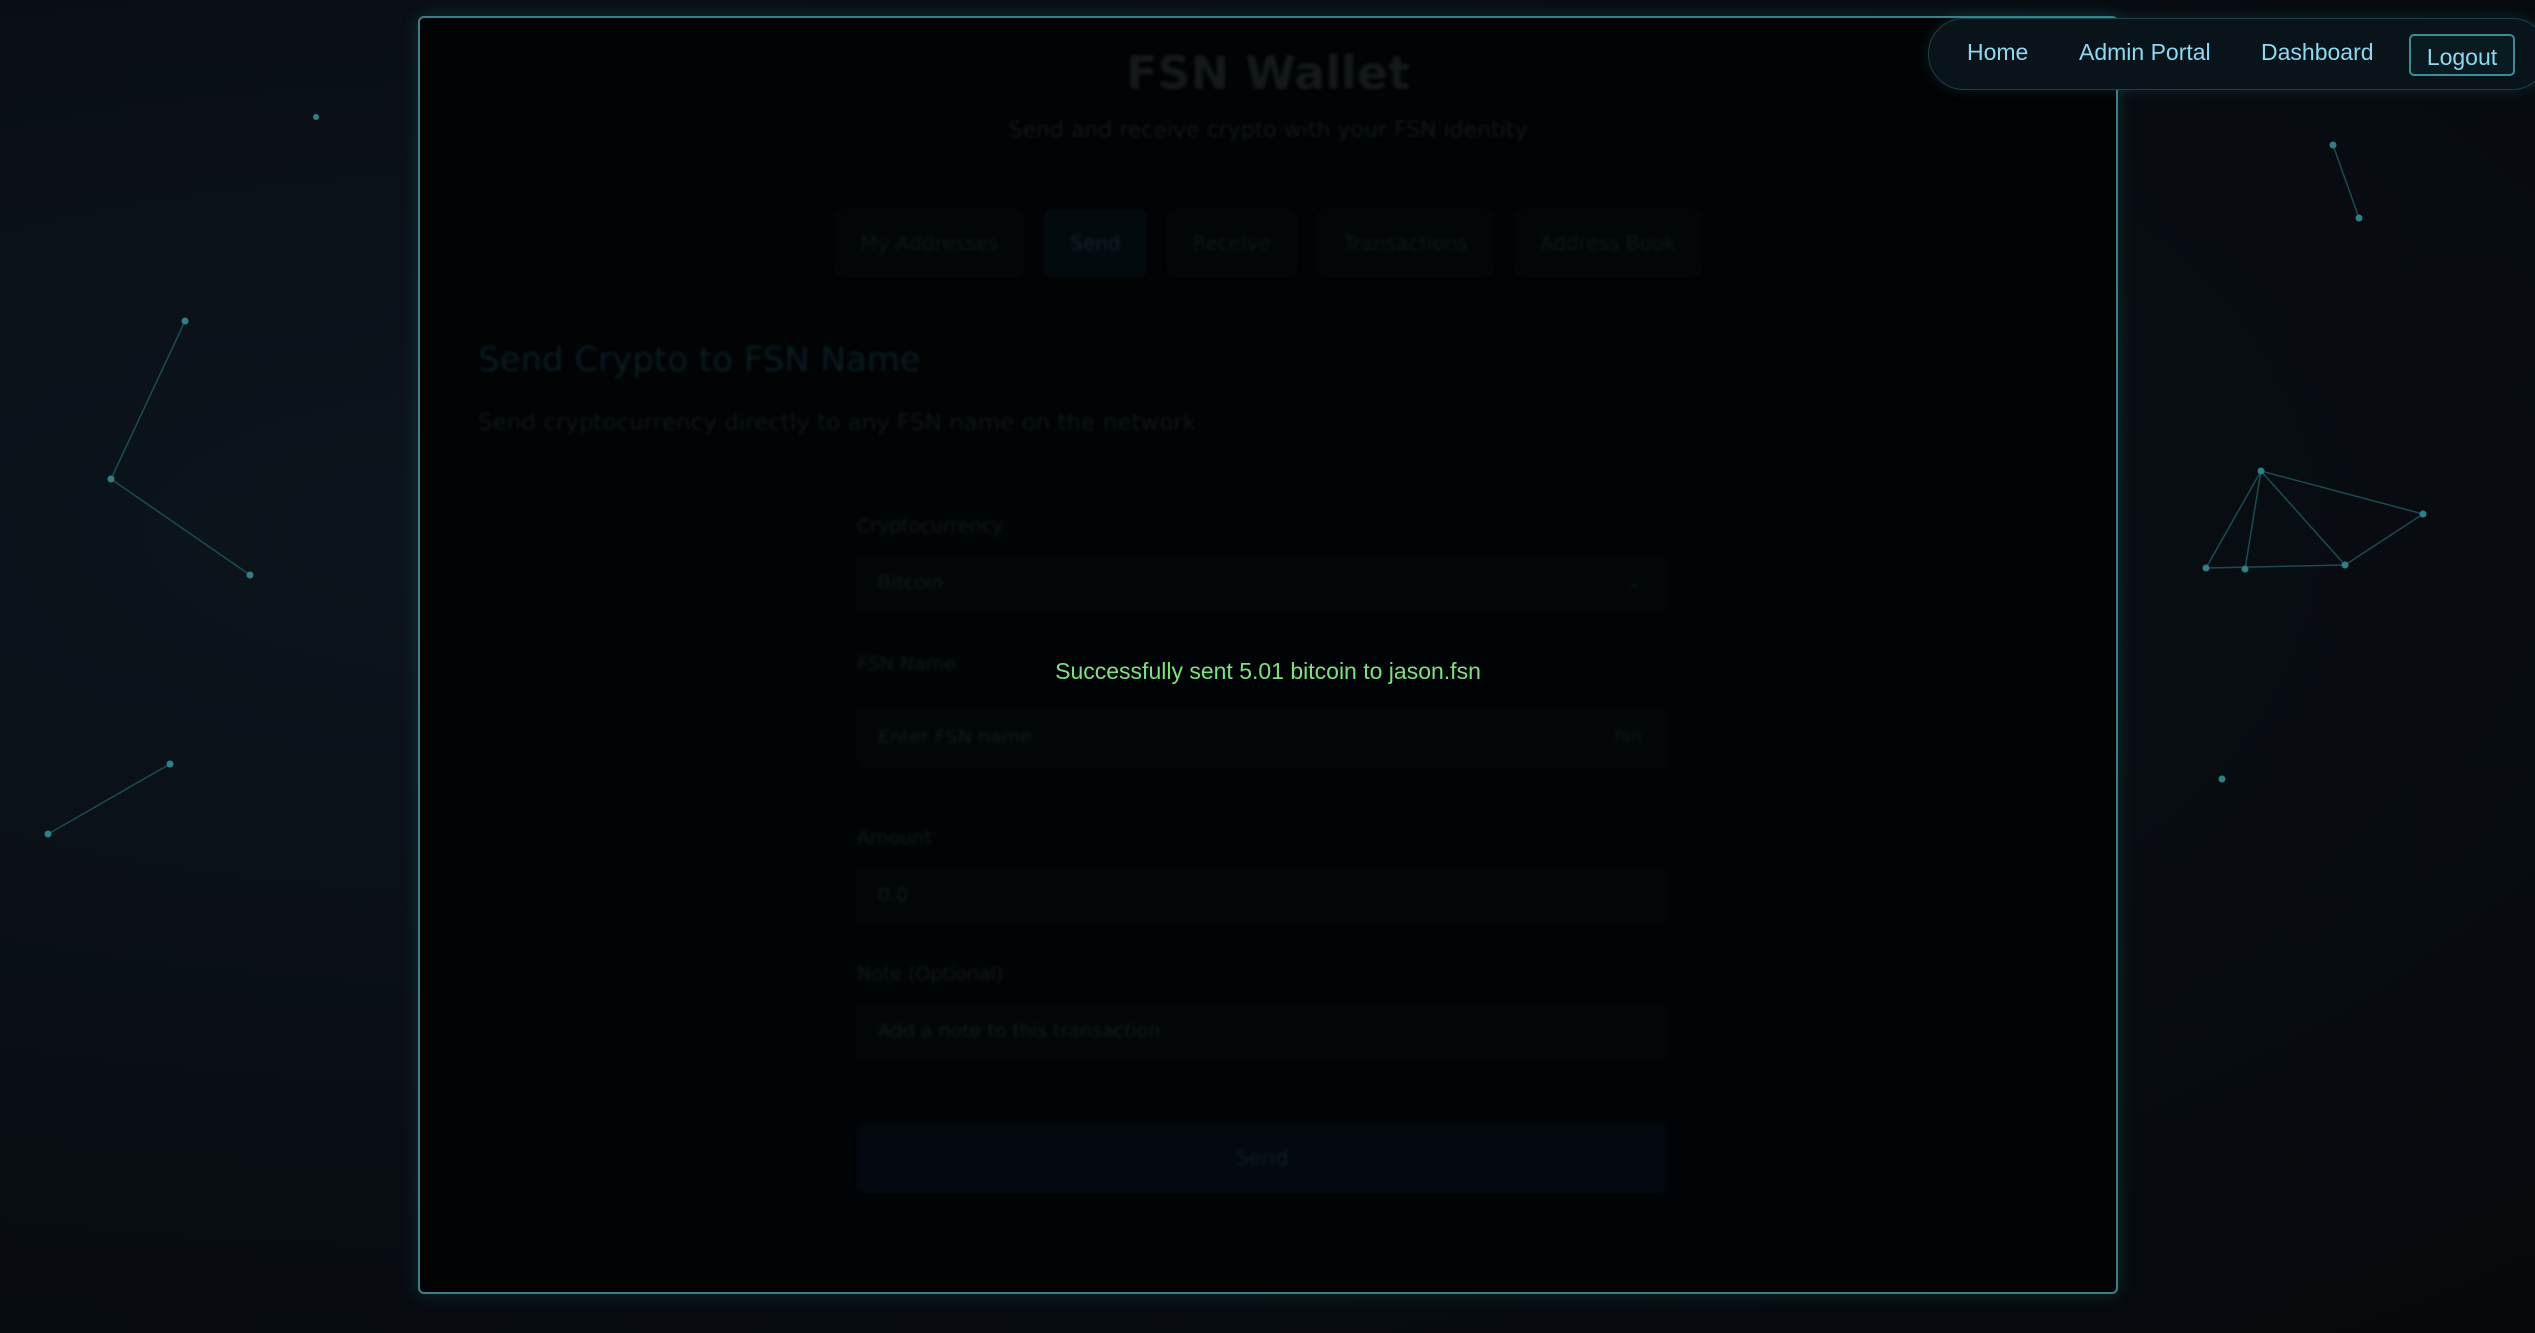 Image resolution: width=2535 pixels, height=1333 pixels. Describe the element at coordinates (911, 583) in the screenshot. I see `currency-value: Bitcoin` at that location.